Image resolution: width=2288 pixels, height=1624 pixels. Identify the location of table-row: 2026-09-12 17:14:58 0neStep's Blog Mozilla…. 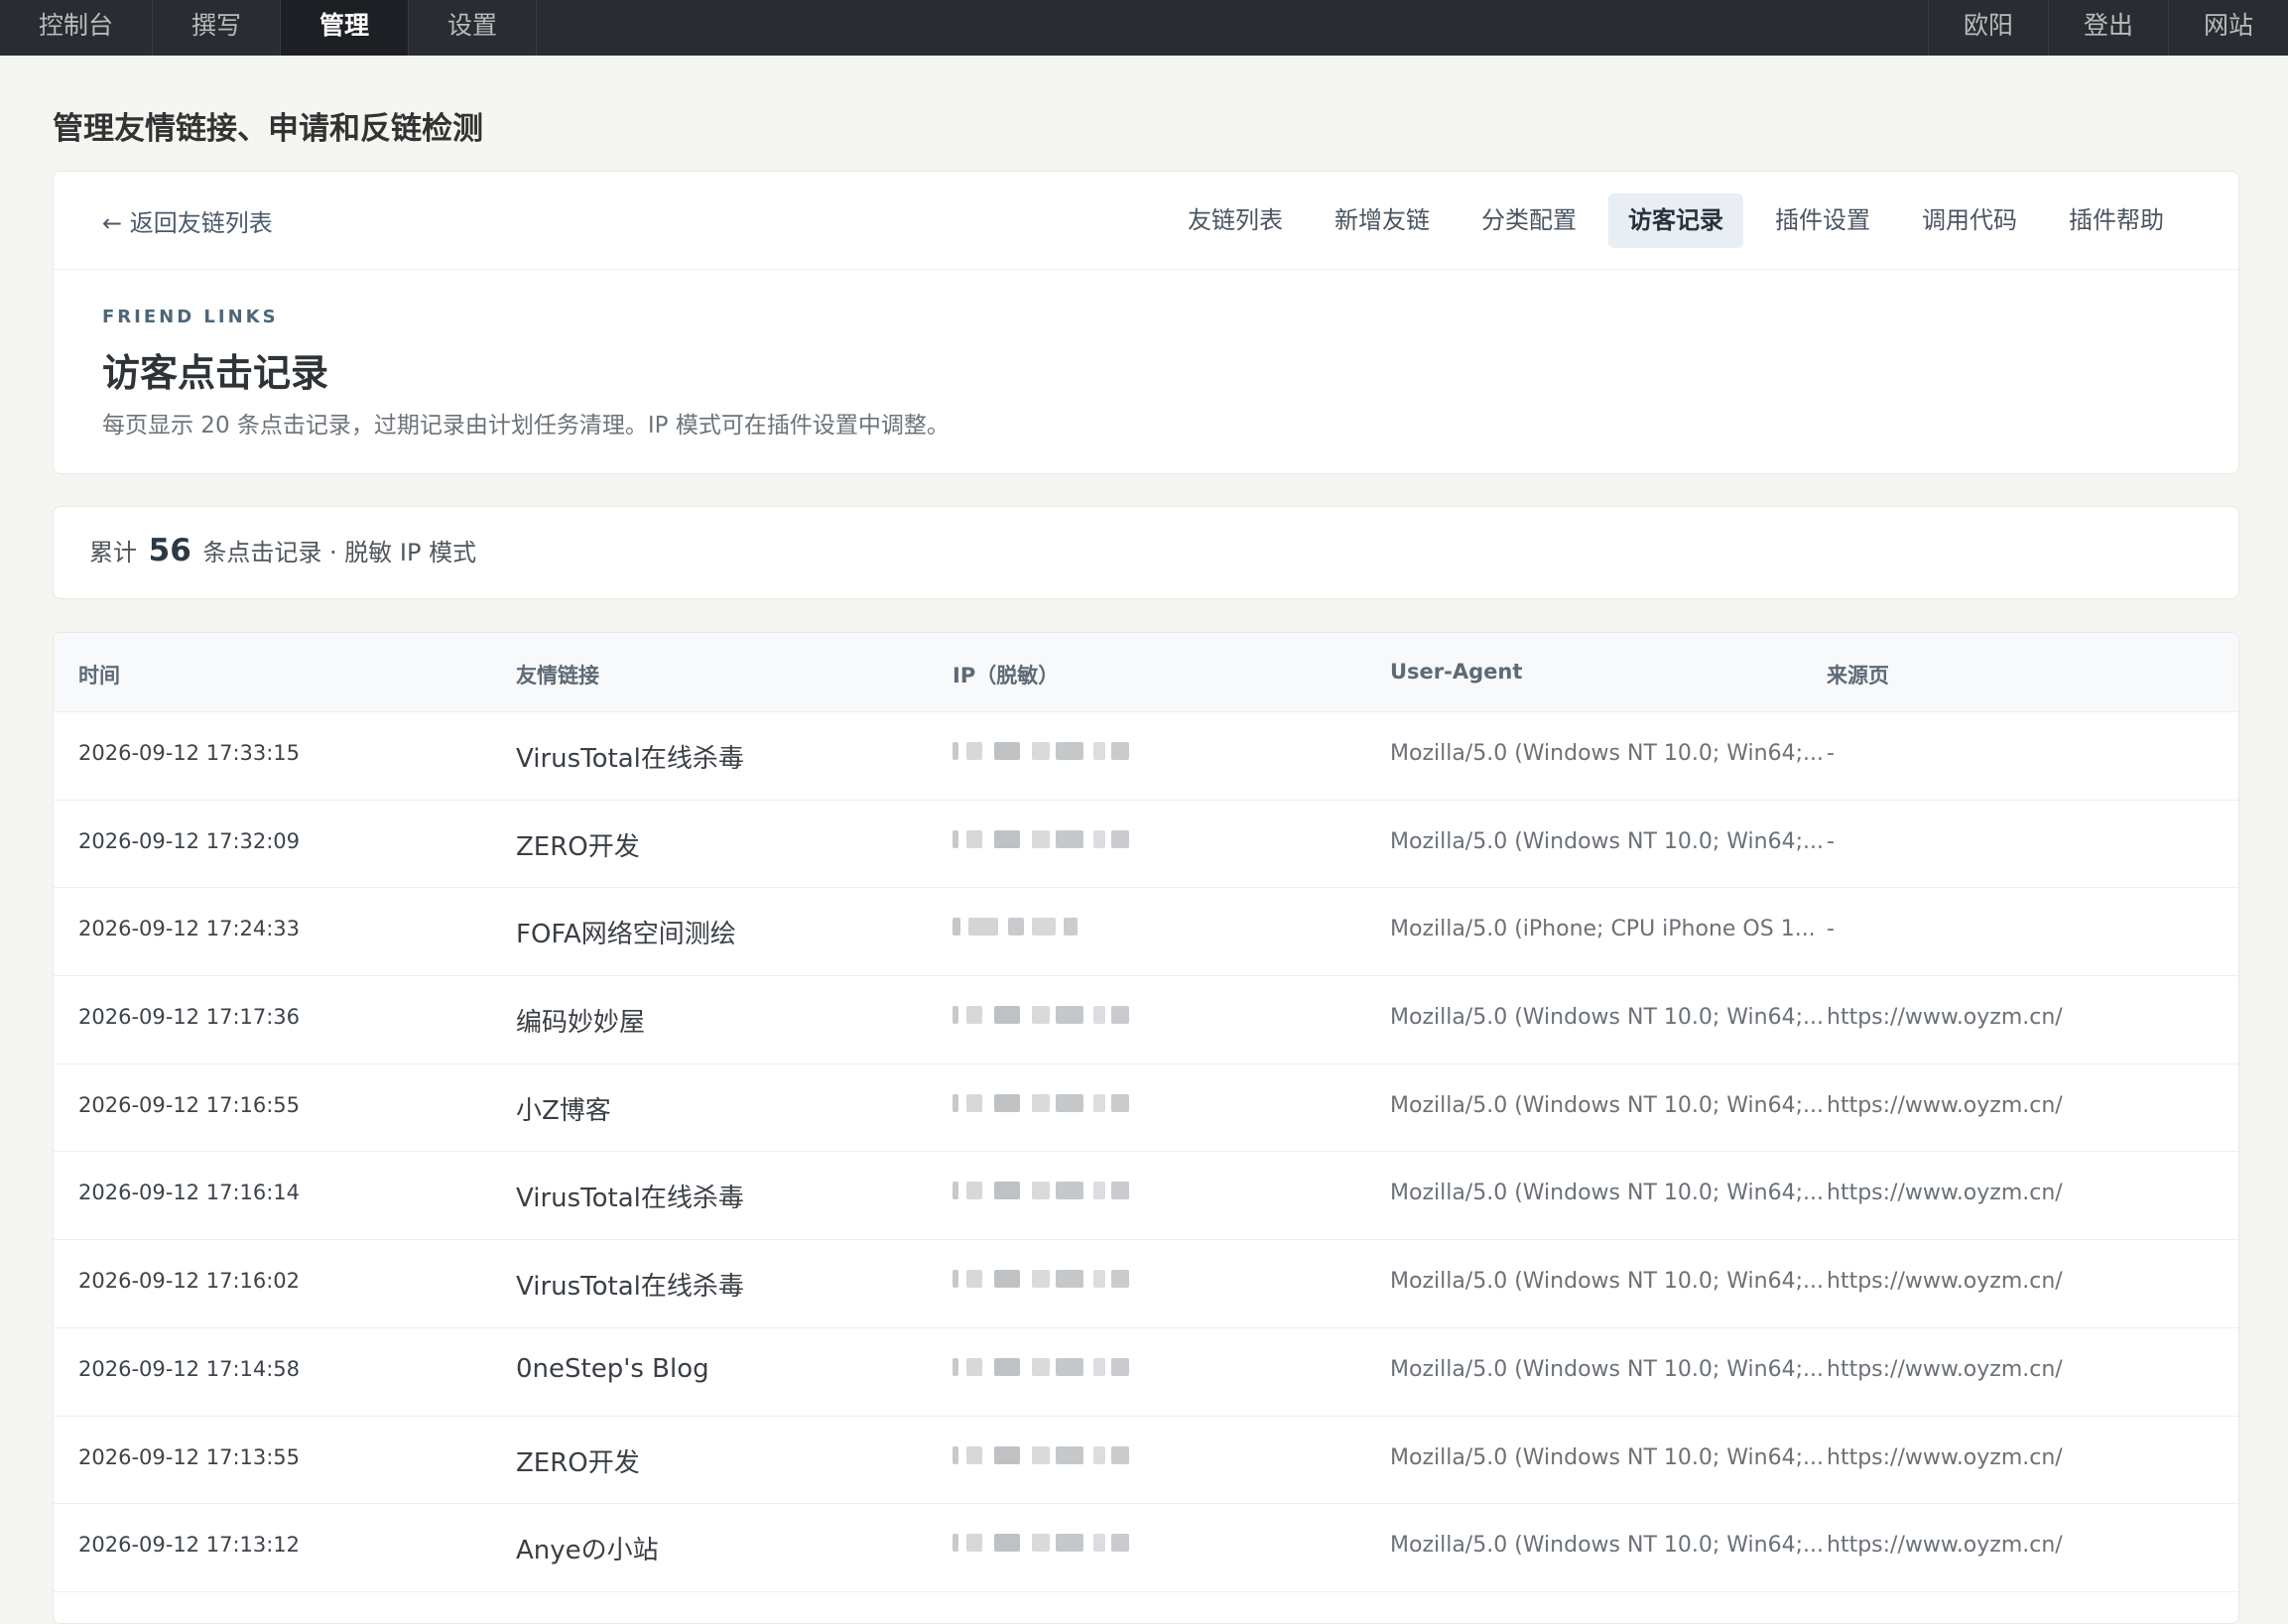
(1146, 1372).